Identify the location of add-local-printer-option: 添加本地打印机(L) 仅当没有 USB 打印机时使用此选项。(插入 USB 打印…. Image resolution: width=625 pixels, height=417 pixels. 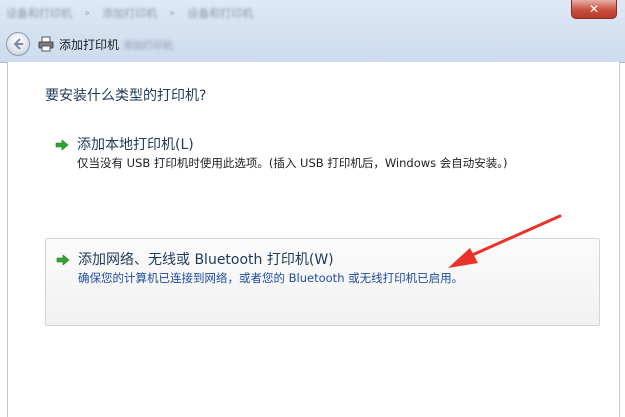
(322, 155).